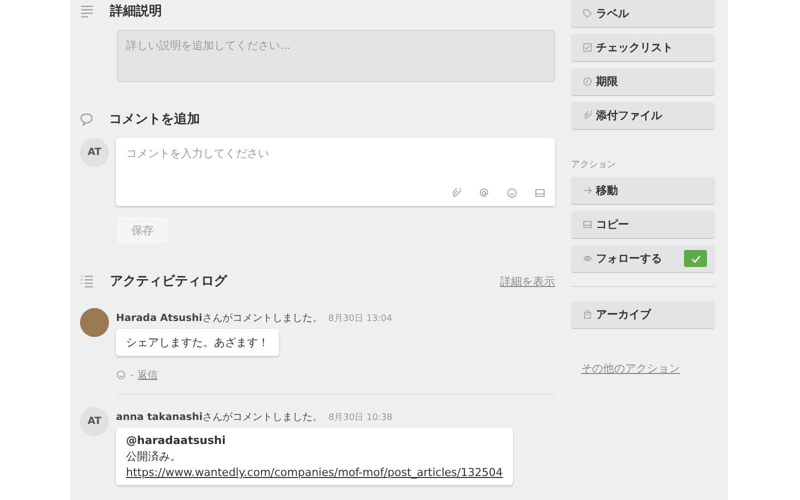 This screenshot has width=800, height=500. Describe the element at coordinates (168, 281) in the screenshot. I see `section-title: アクティビティログ` at that location.